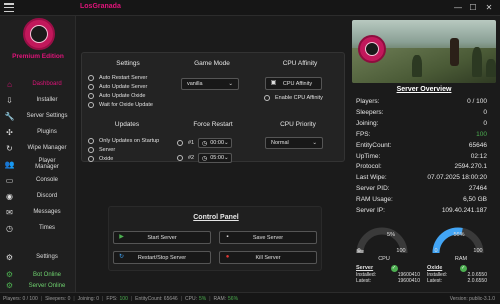 Image resolution: width=500 pixels, height=304 pixels. Describe the element at coordinates (371, 178) in the screenshot. I see `stat-label: Last Wipe:` at that location.